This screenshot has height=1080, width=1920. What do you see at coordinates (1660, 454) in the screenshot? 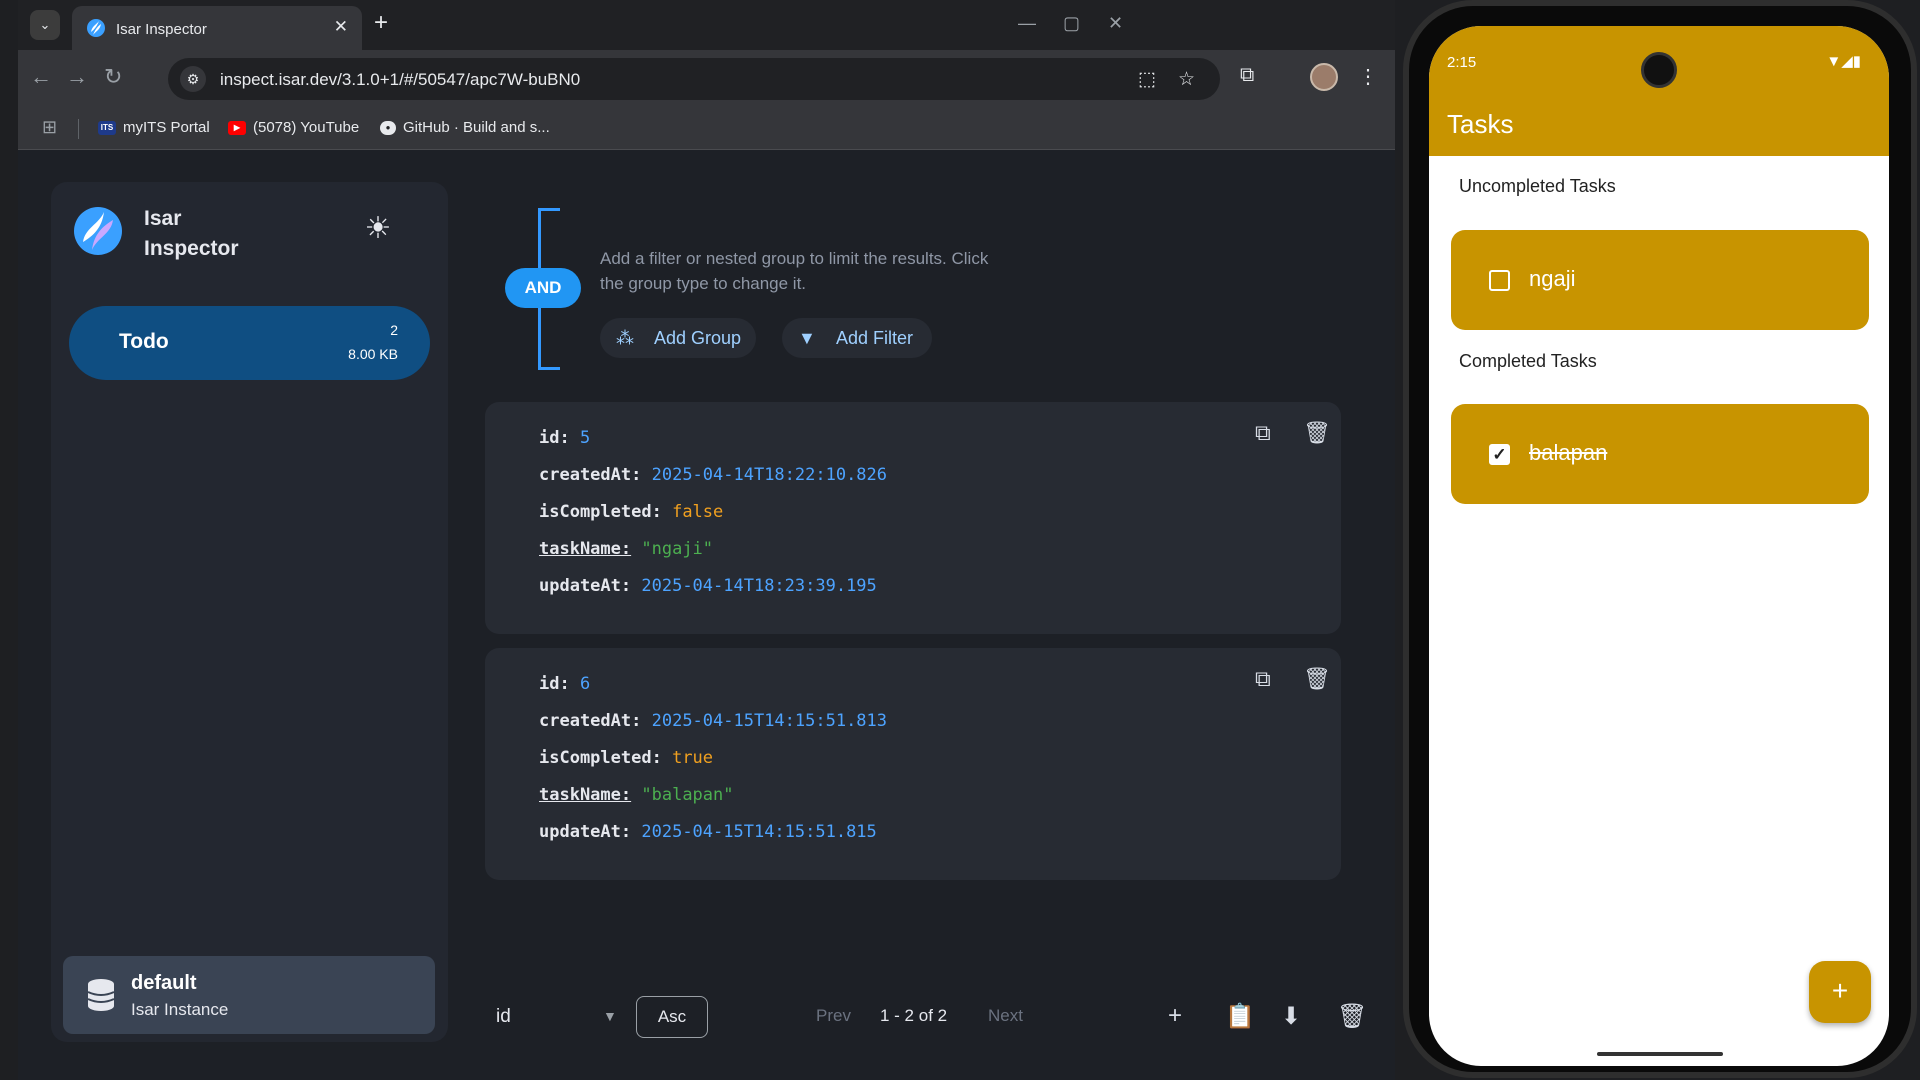
I see `task-card: ✓ balapan` at bounding box center [1660, 454].